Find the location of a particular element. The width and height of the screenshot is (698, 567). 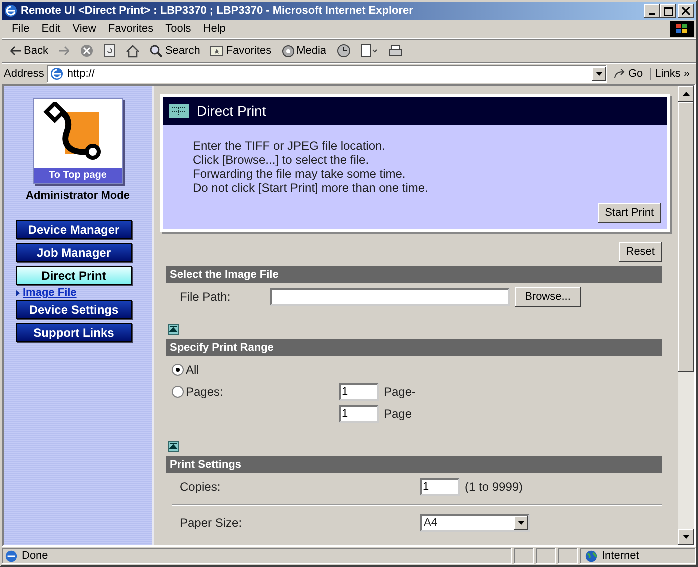

menu-item: Favorites is located at coordinates (131, 29).